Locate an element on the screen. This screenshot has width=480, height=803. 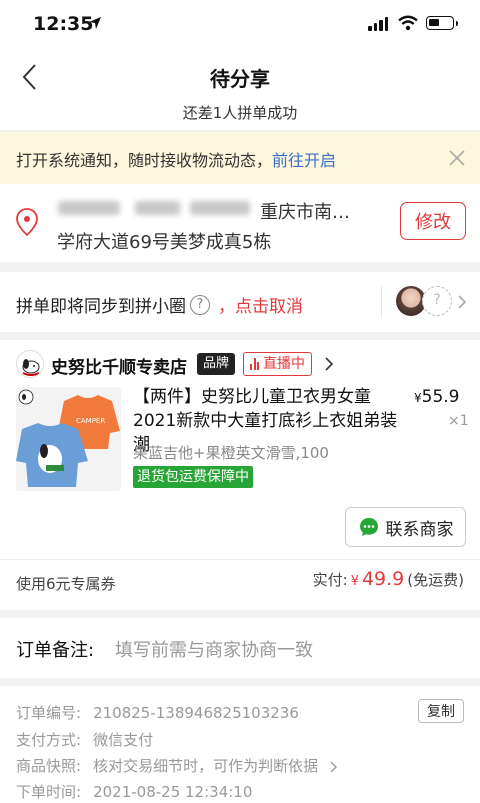
sync-text-row: 拼单即将同步到拼小圈 ? ，点击取消 is located at coordinates (159, 304).